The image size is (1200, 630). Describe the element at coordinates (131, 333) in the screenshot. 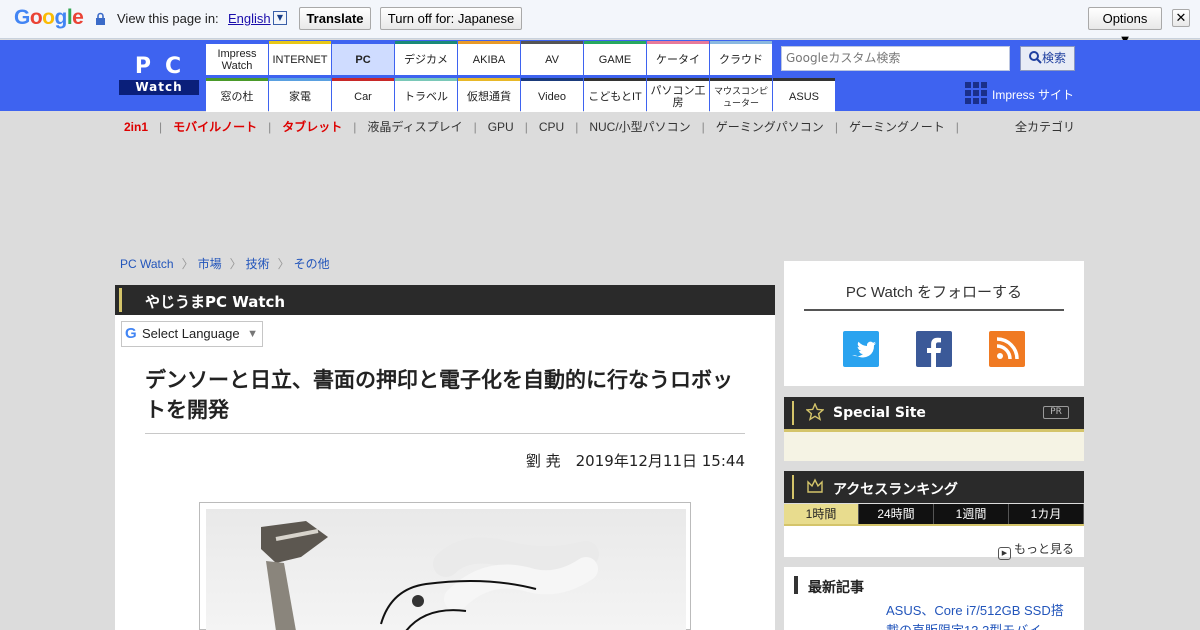

I see `google-g-icon: G` at that location.